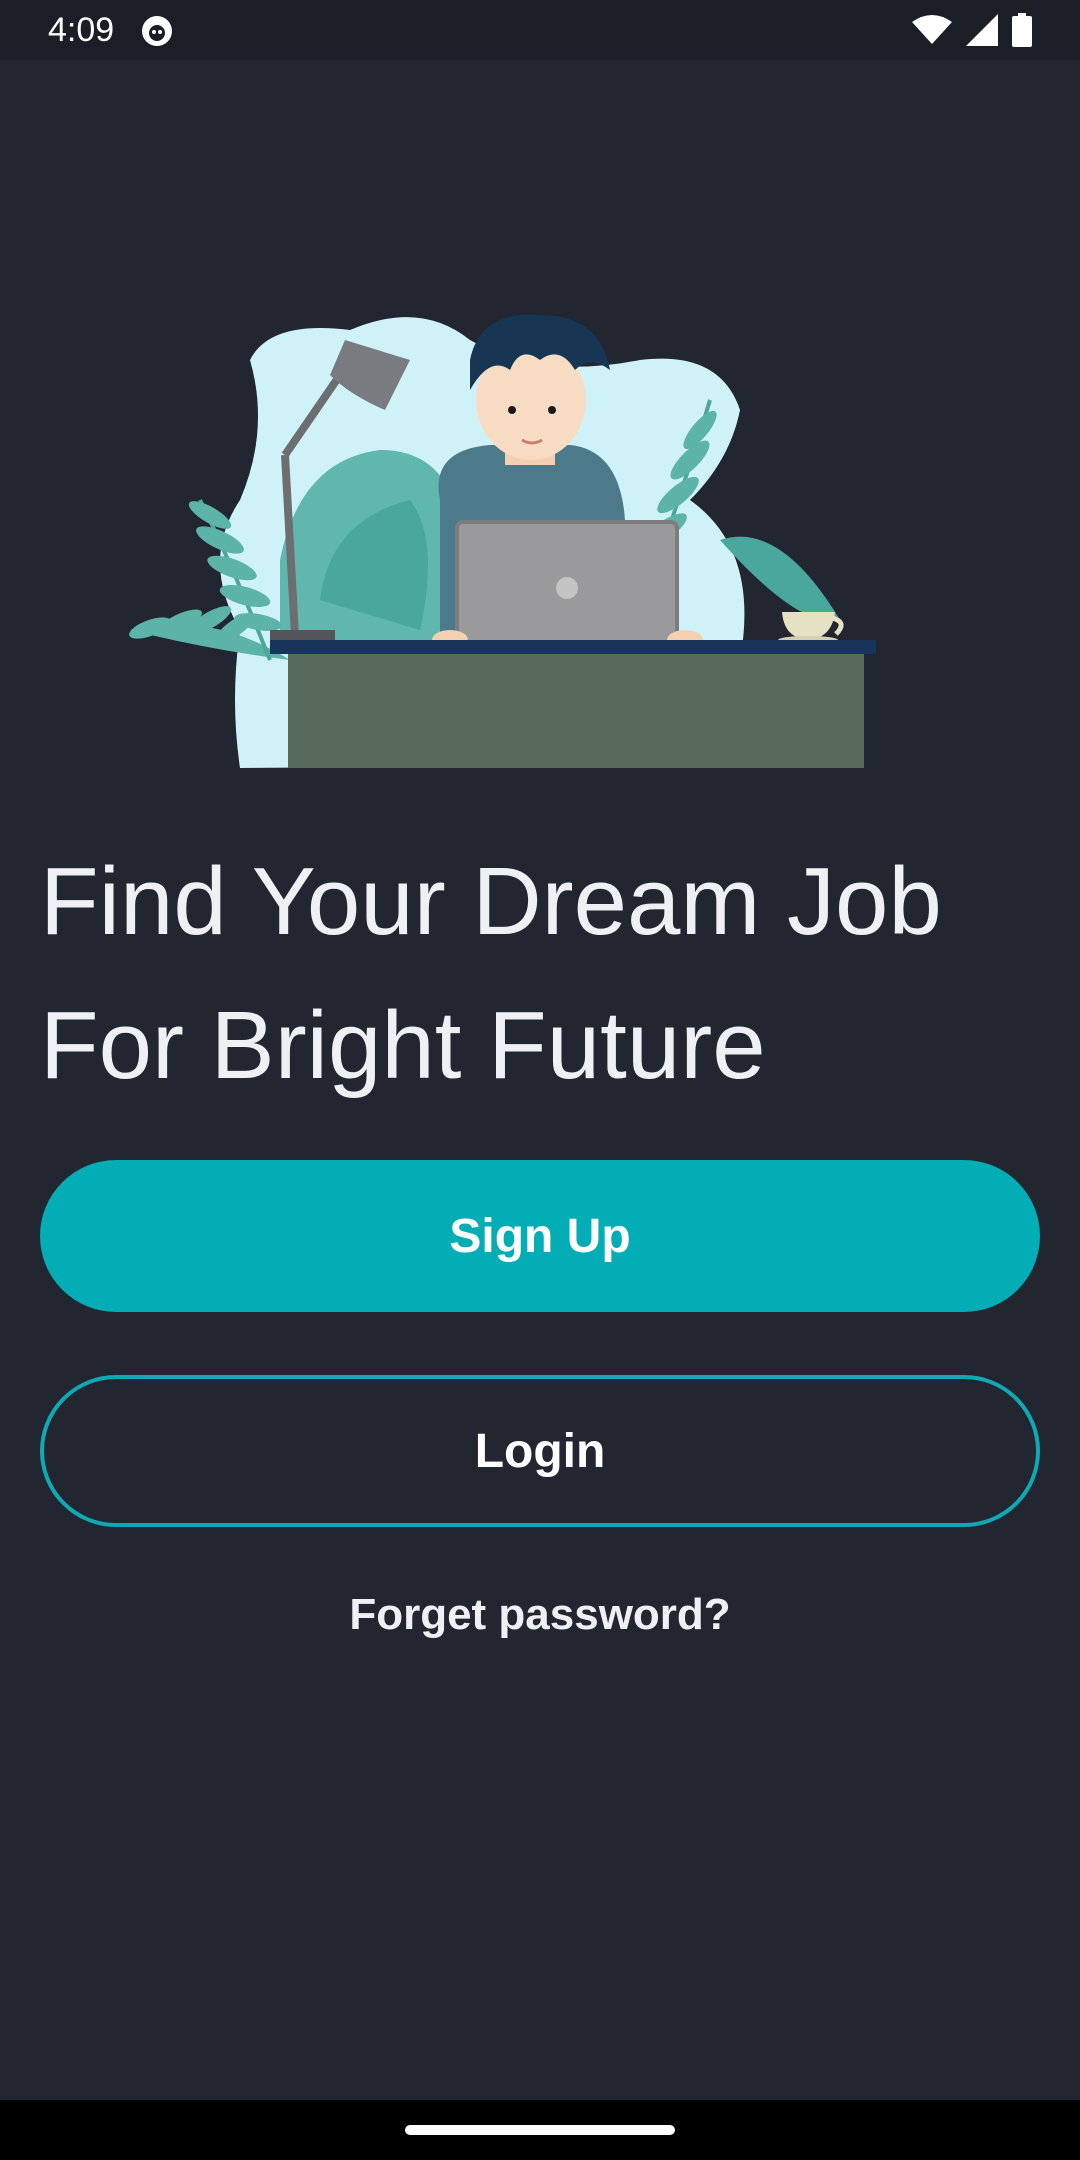 The image size is (1080, 2160). What do you see at coordinates (540, 1236) in the screenshot?
I see `sign-up-button: Sign Up` at bounding box center [540, 1236].